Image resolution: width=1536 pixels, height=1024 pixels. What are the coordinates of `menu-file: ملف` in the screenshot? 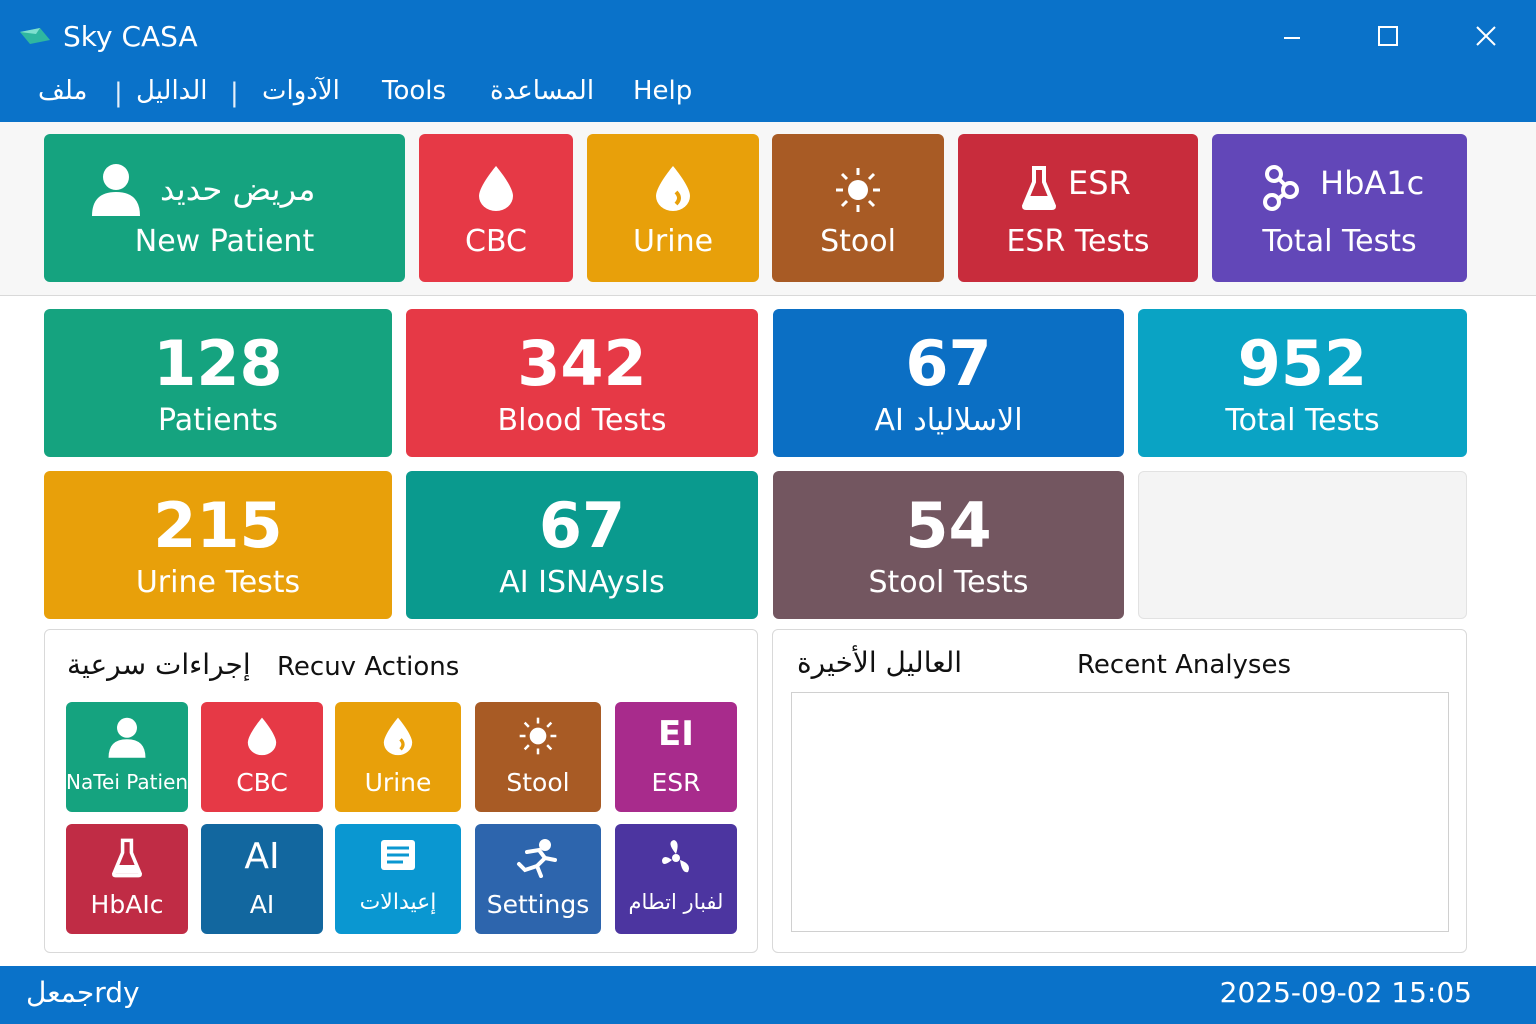 It's located at (62, 91).